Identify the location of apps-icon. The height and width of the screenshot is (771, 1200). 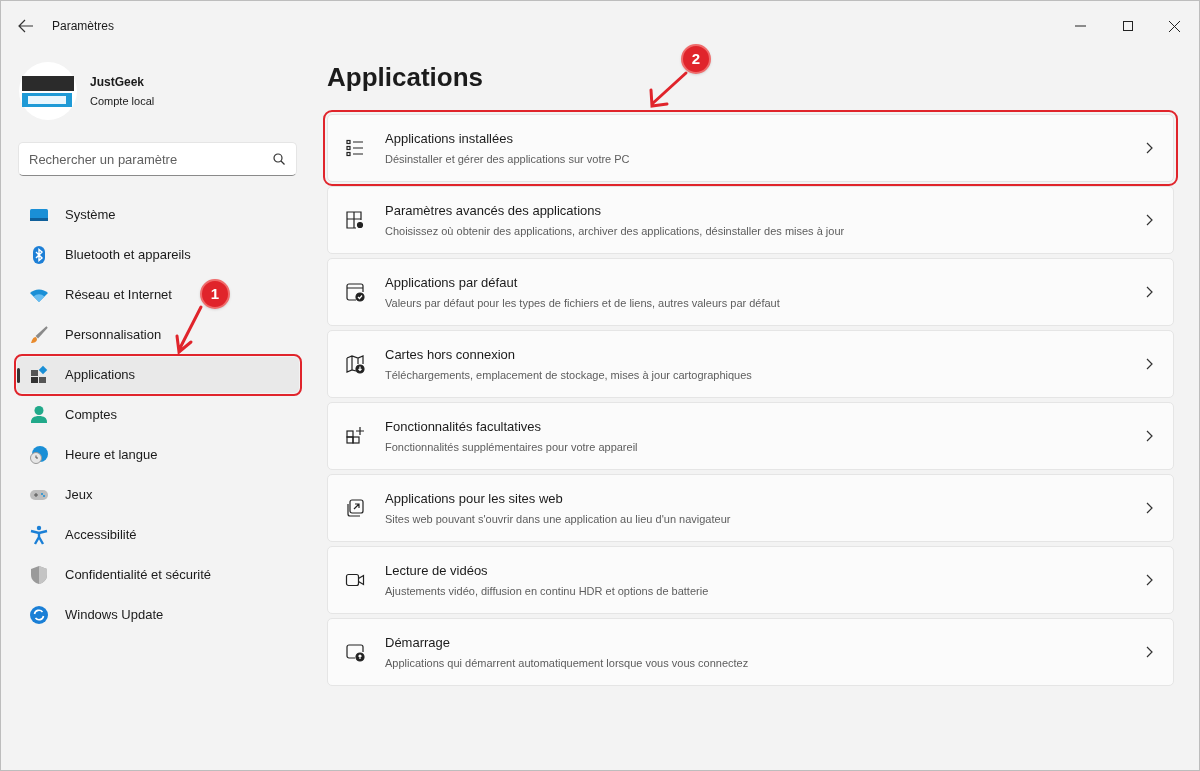
(39, 375).